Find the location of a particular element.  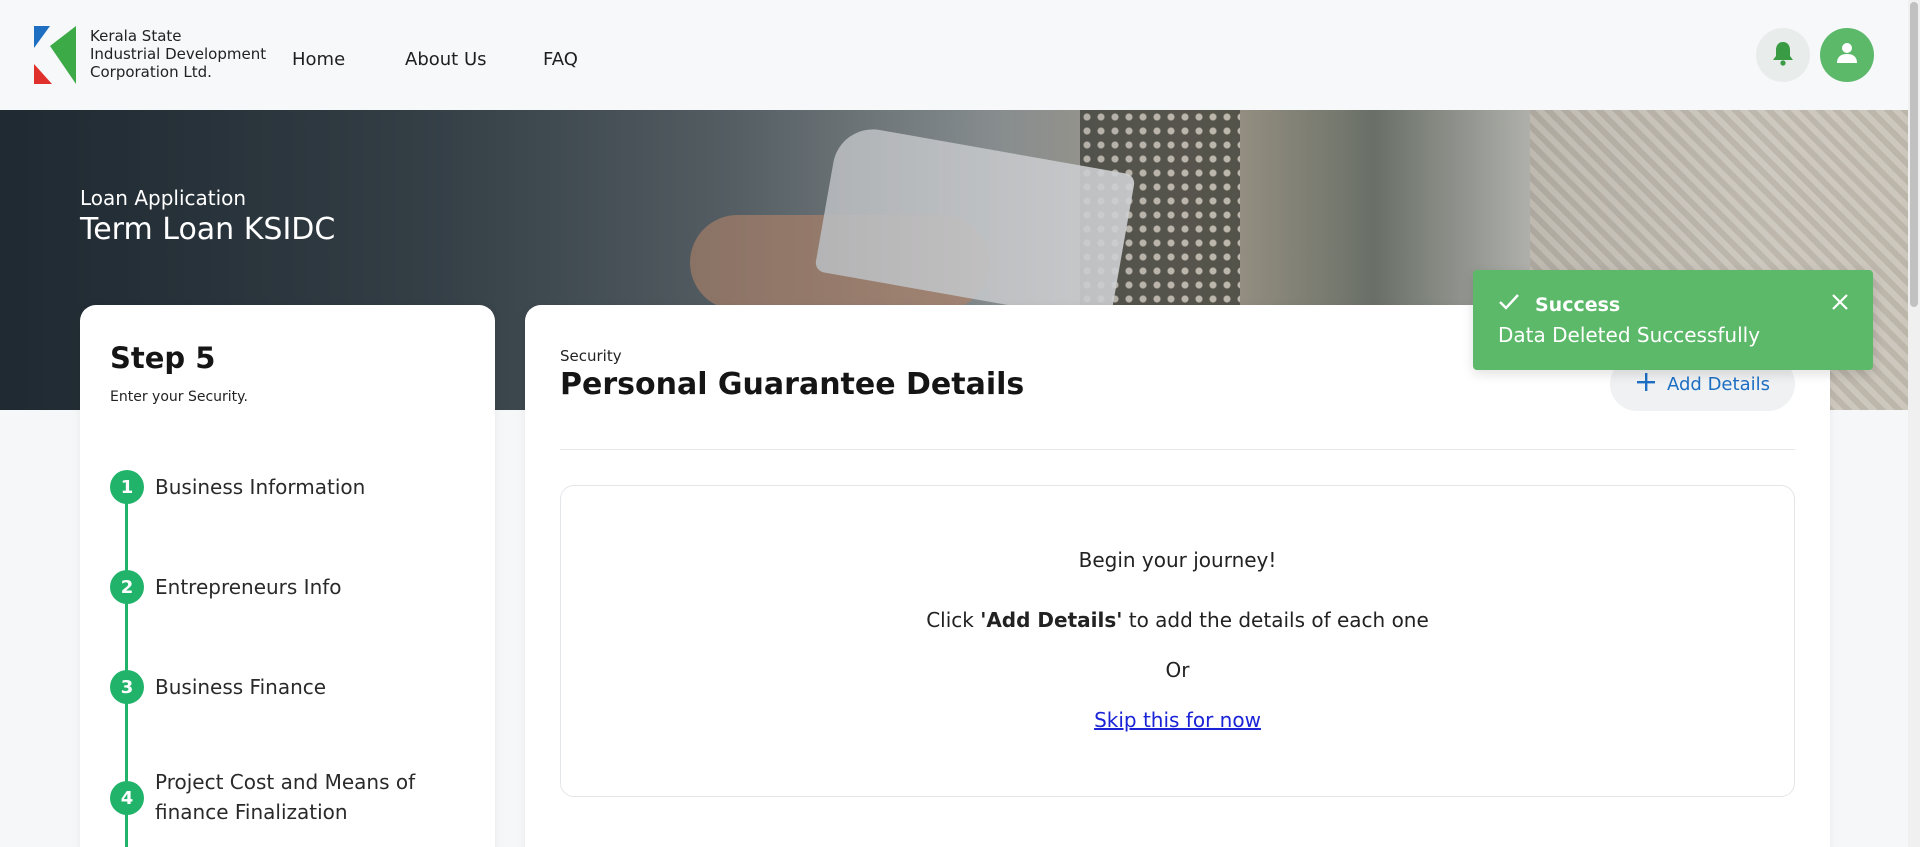

step-item-business-finance: Business Finance is located at coordinates (305, 687).